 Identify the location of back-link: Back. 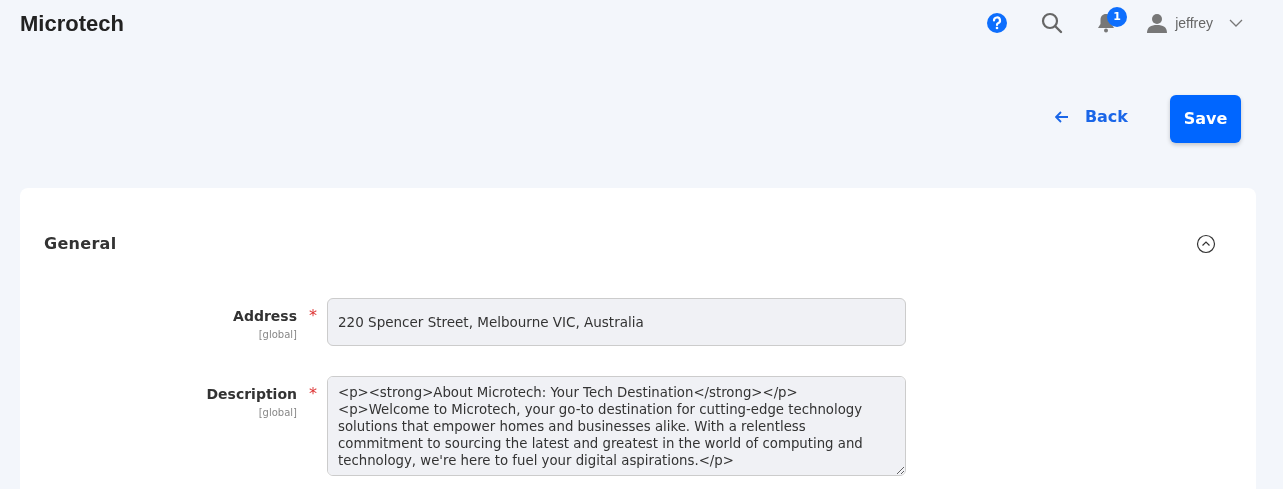
(1091, 117).